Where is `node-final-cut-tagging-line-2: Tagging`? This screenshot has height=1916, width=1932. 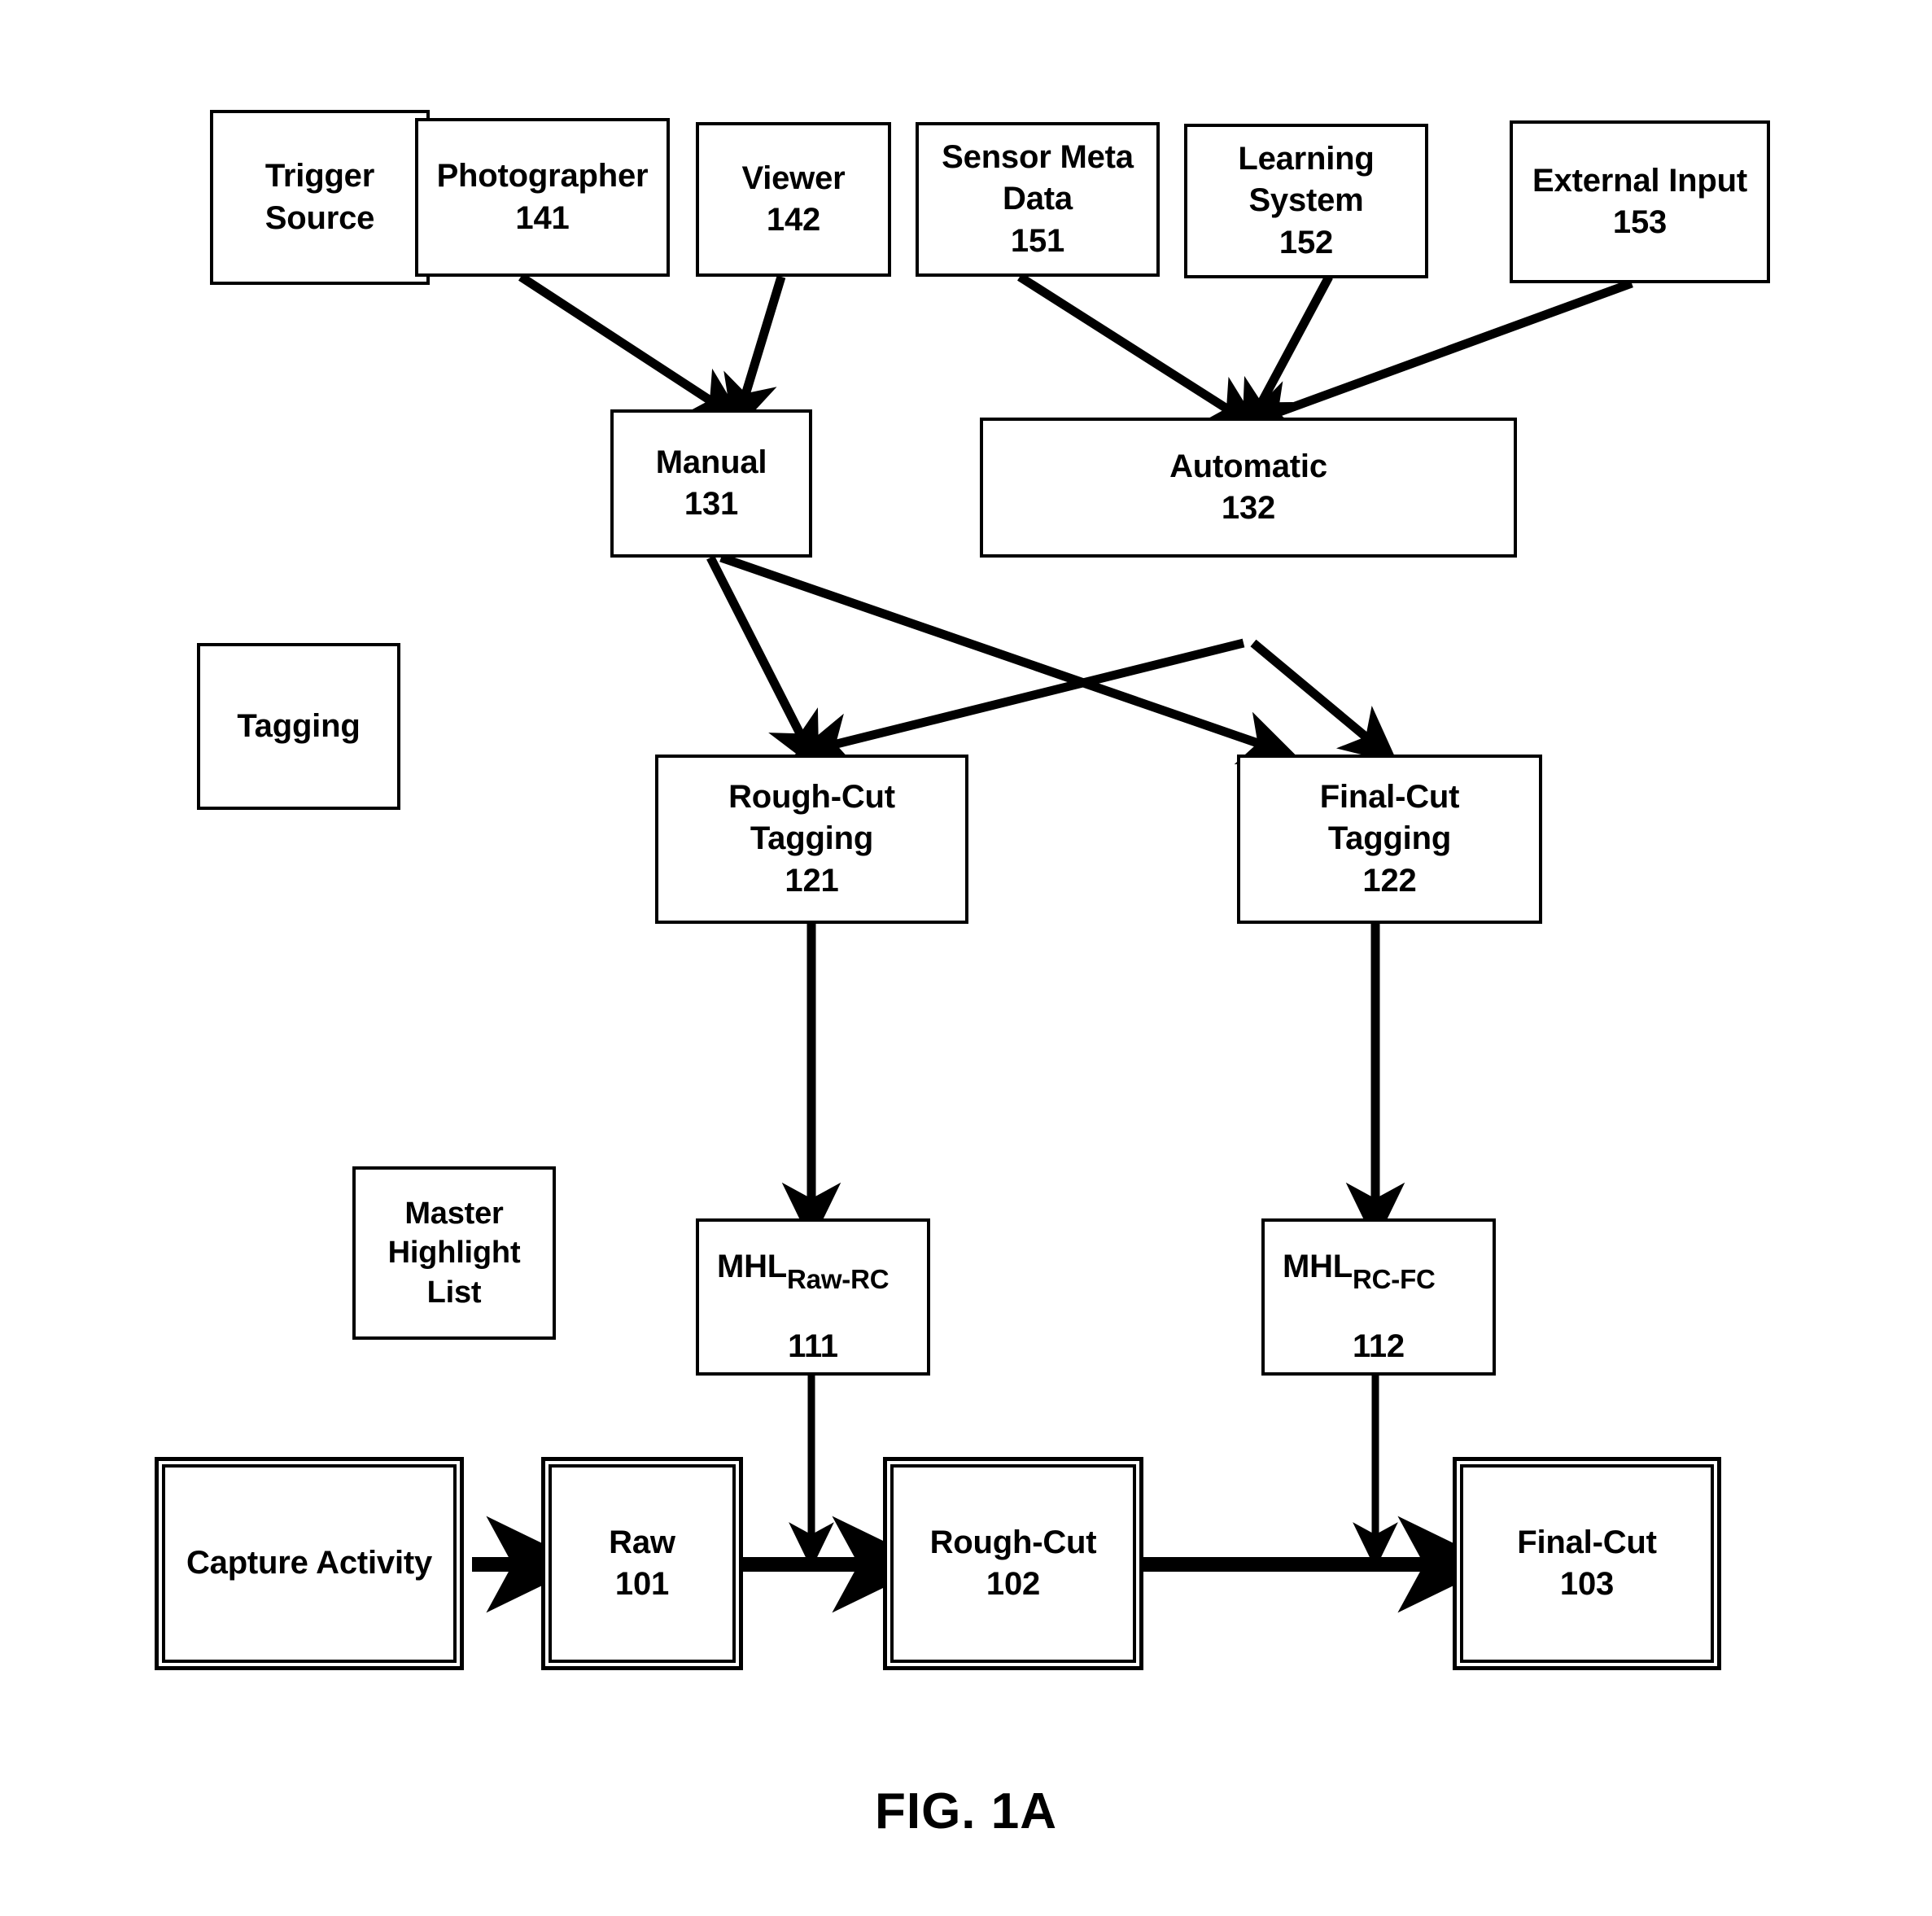
node-final-cut-tagging-line-2: Tagging is located at coordinates (1389, 838).